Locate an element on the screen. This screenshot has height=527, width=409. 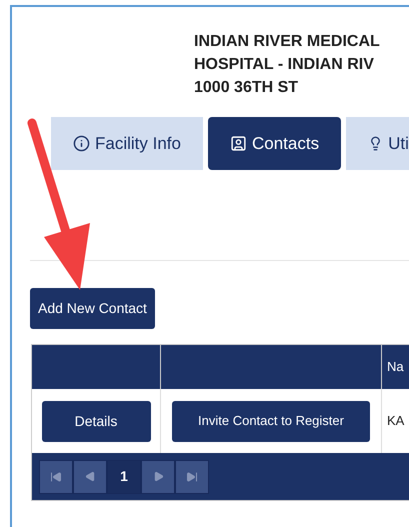
invite-contact-button: Invite Contact to Register is located at coordinates (271, 421).